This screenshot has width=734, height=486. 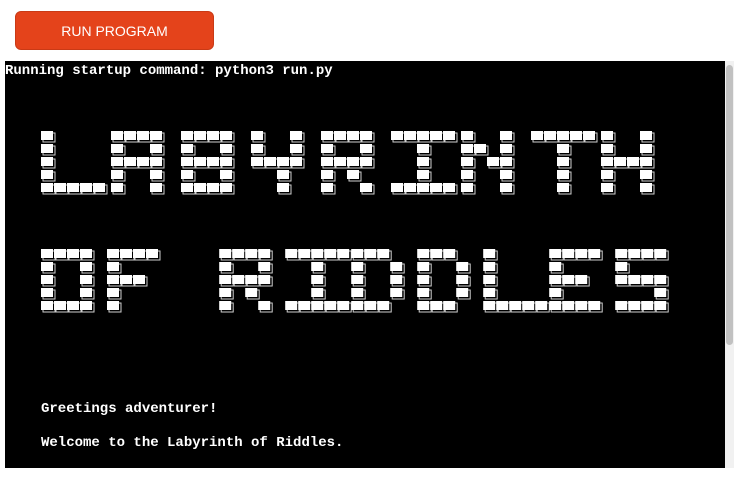 I want to click on scrollbar-thumb, so click(x=729, y=205).